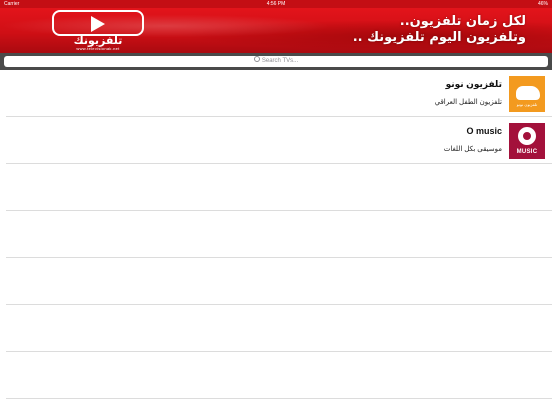  I want to click on battery-label: 46%, so click(542, 4).